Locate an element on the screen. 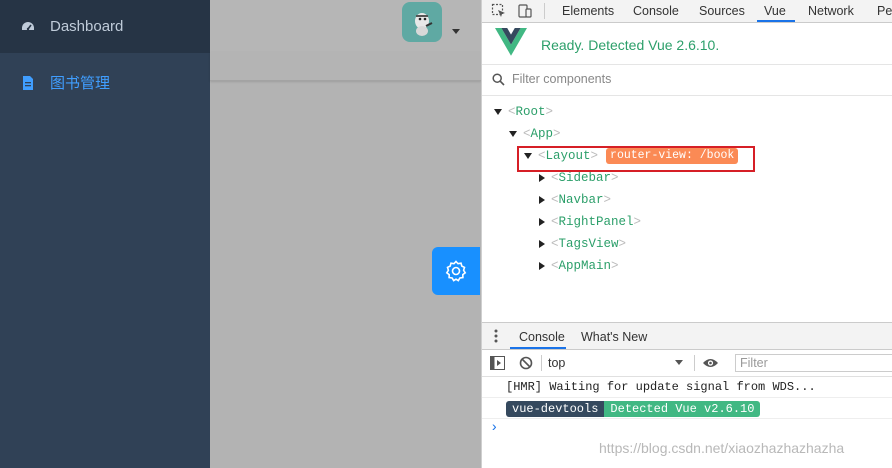 The height and width of the screenshot is (468, 892). console-filter-input is located at coordinates (813, 363).